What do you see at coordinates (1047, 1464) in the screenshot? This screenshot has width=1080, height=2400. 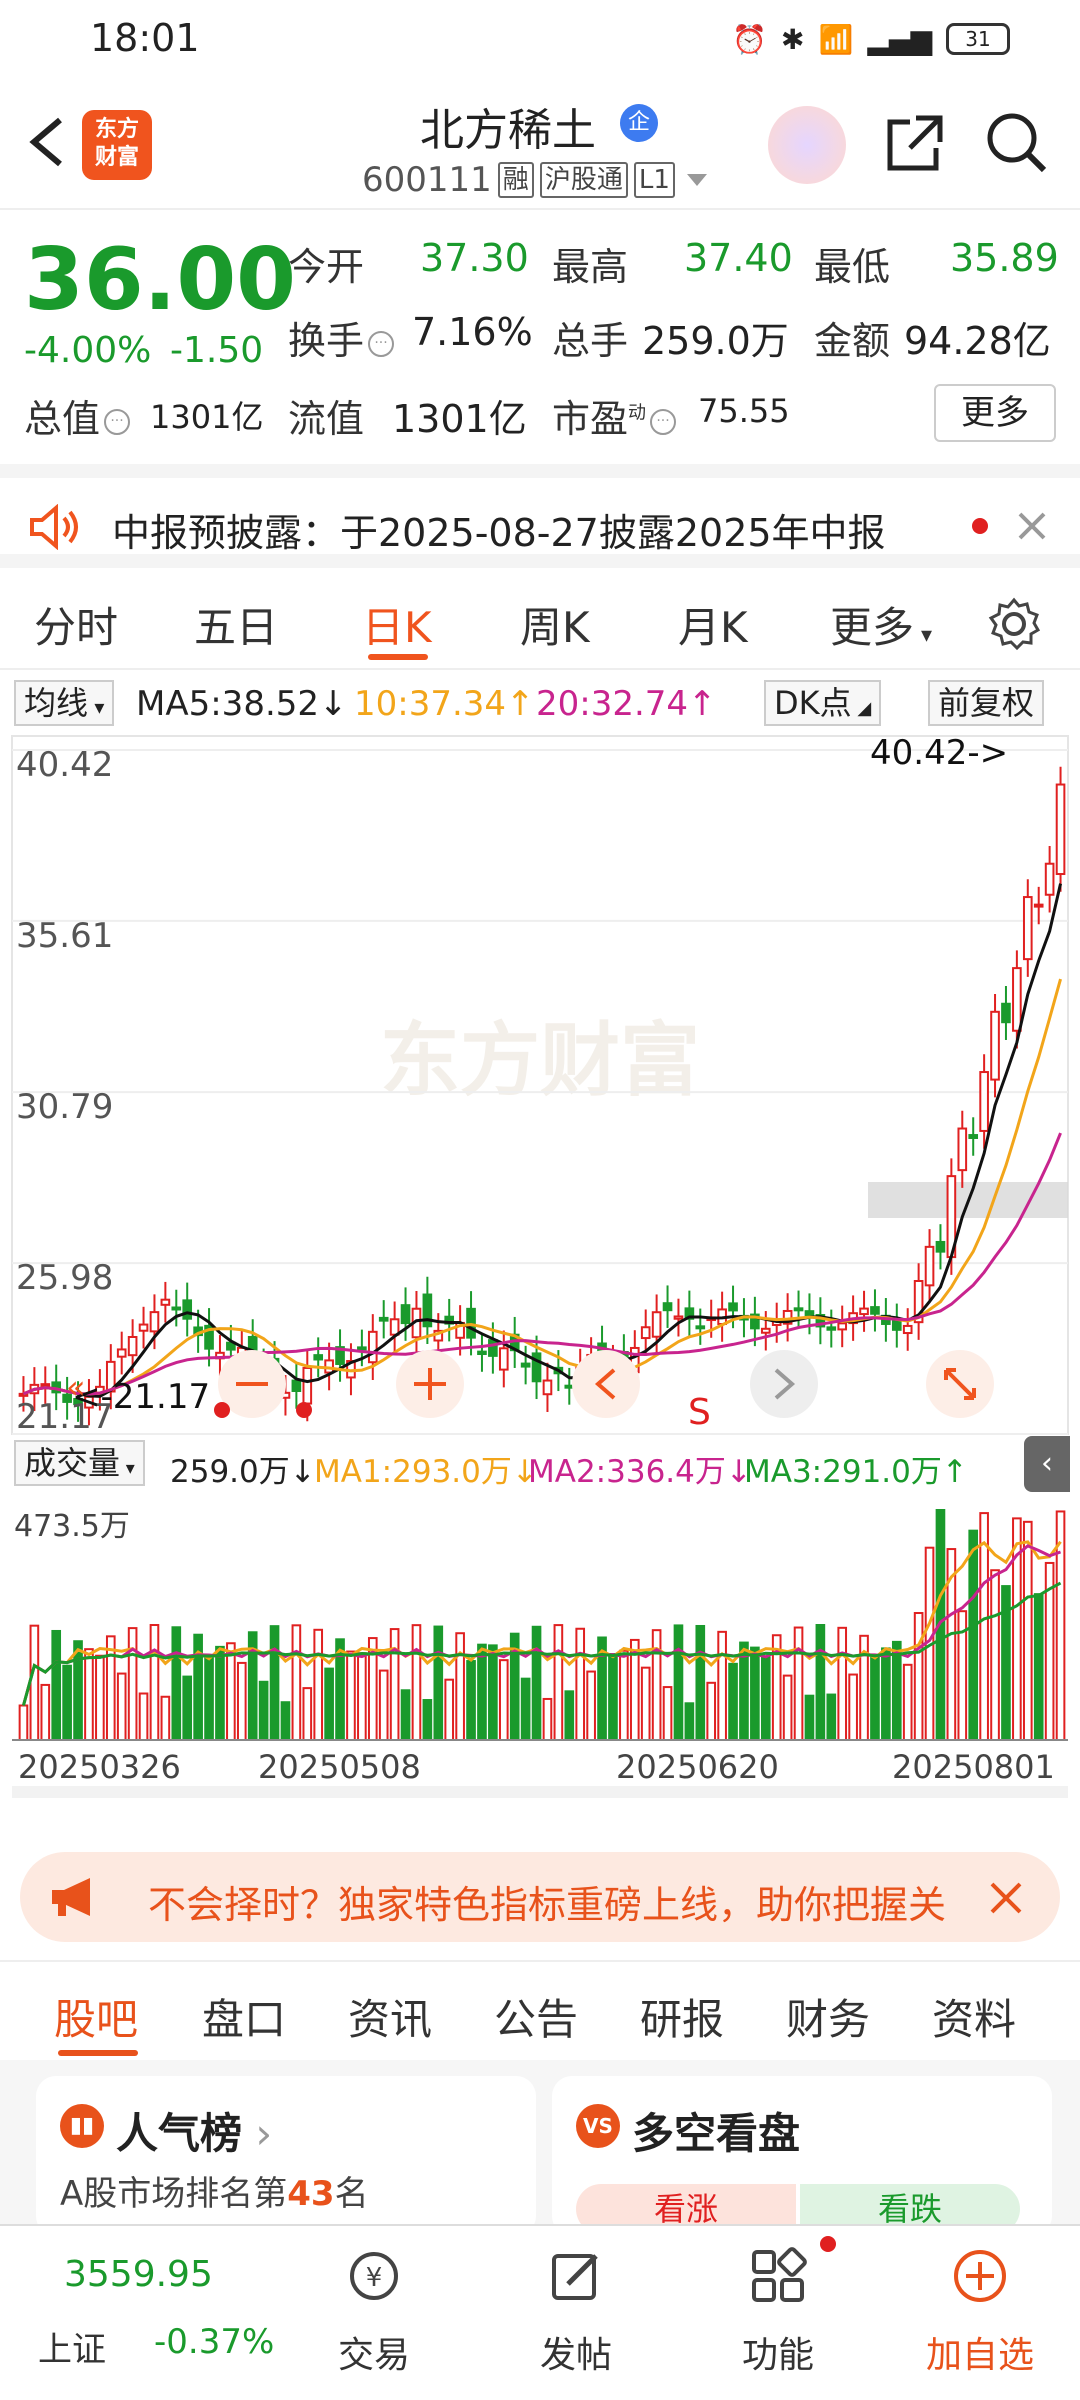 I see `collapse-panel-icon: ‹` at bounding box center [1047, 1464].